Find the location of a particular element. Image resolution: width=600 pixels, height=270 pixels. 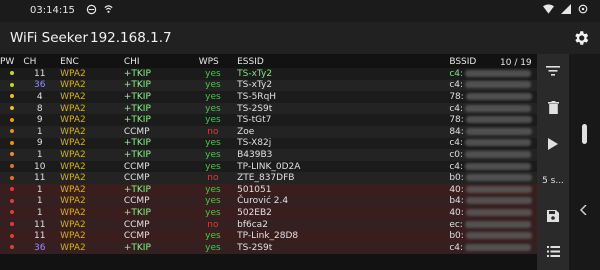

essid-cell: bf6ca2 is located at coordinates (338, 224).